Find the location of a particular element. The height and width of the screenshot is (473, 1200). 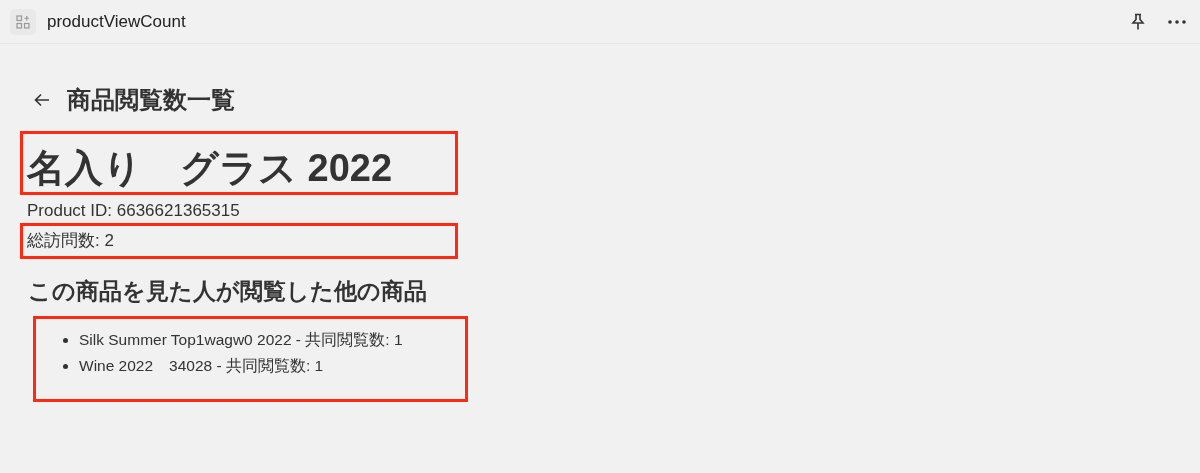

related-product-item: Silk Summer Top1wagw0 2022 - 共同閲覧数: 1 is located at coordinates (241, 340).